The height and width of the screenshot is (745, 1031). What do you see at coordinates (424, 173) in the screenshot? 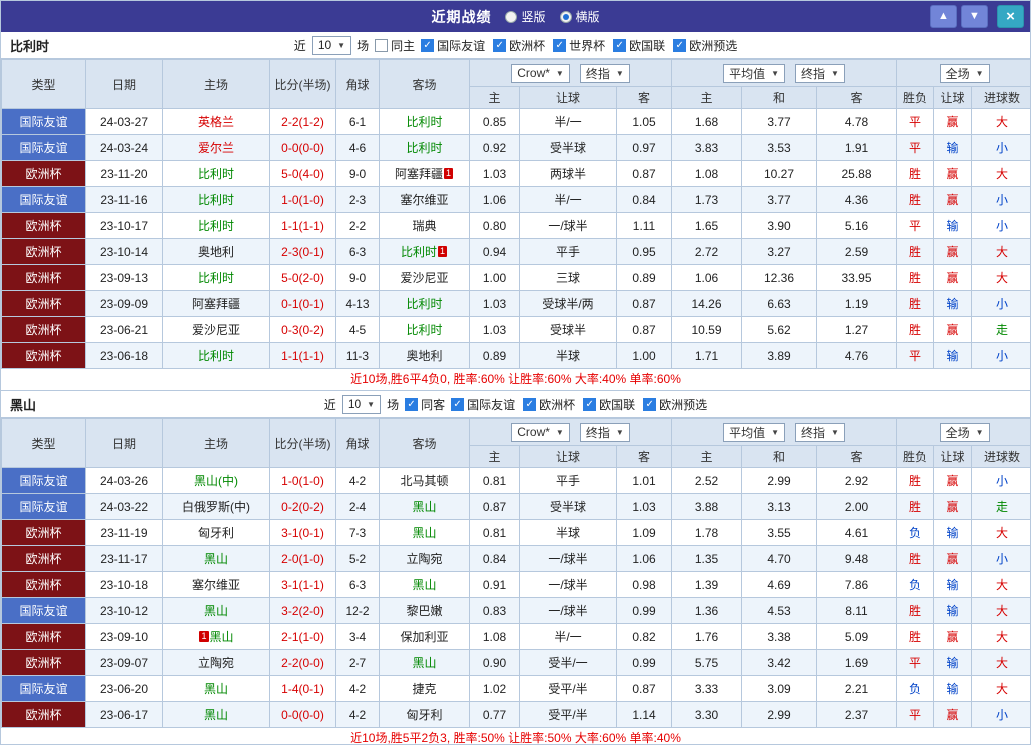
I see `cell-away-team: 阿塞拜疆 1` at bounding box center [424, 173].